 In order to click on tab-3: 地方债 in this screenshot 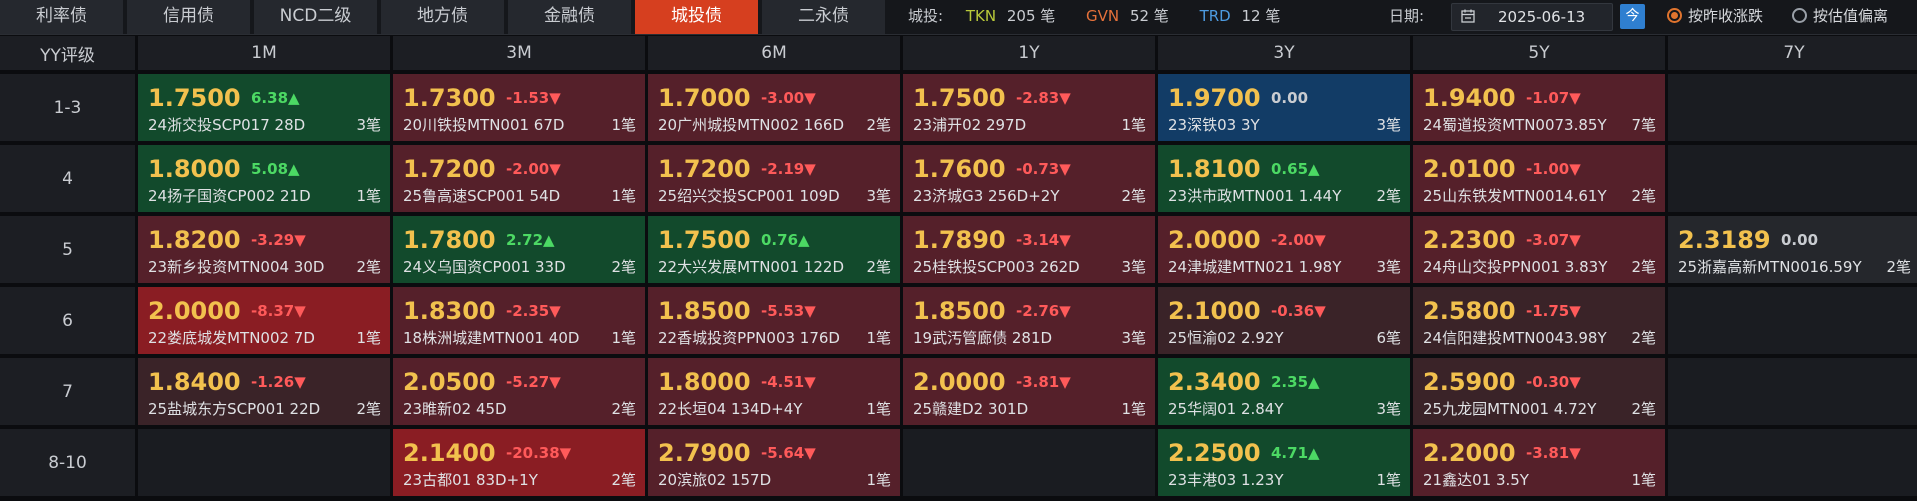, I will do `click(442, 17)`.